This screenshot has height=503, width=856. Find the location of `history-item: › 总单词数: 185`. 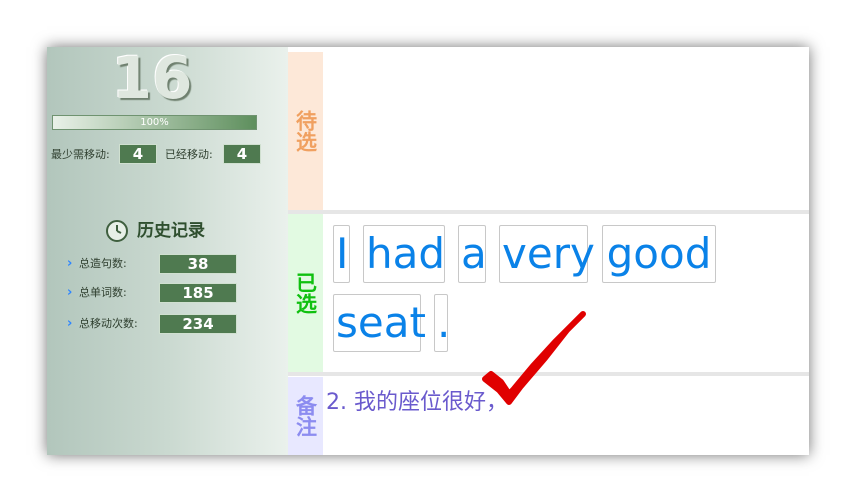

history-item: › 总单词数: 185 is located at coordinates (167, 294).